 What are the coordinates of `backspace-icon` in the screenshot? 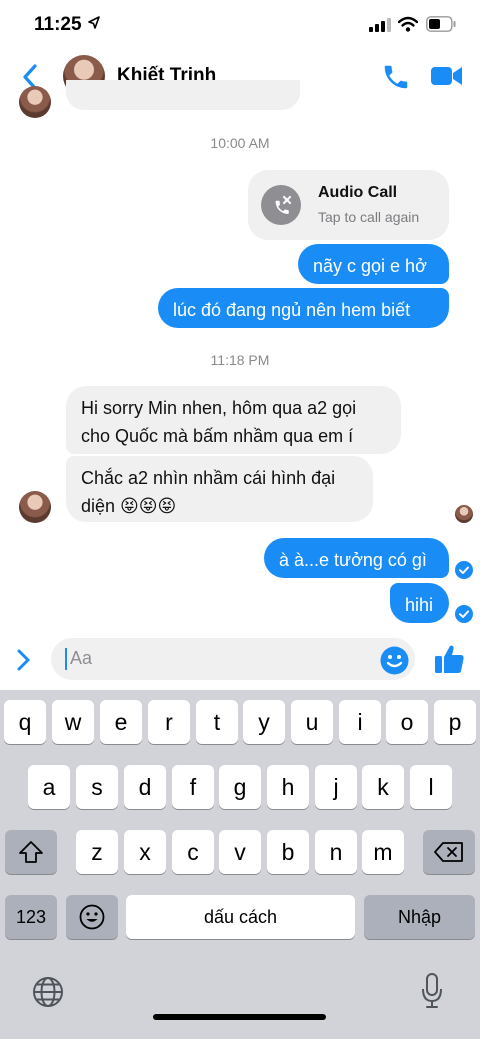 It's located at (448, 852).